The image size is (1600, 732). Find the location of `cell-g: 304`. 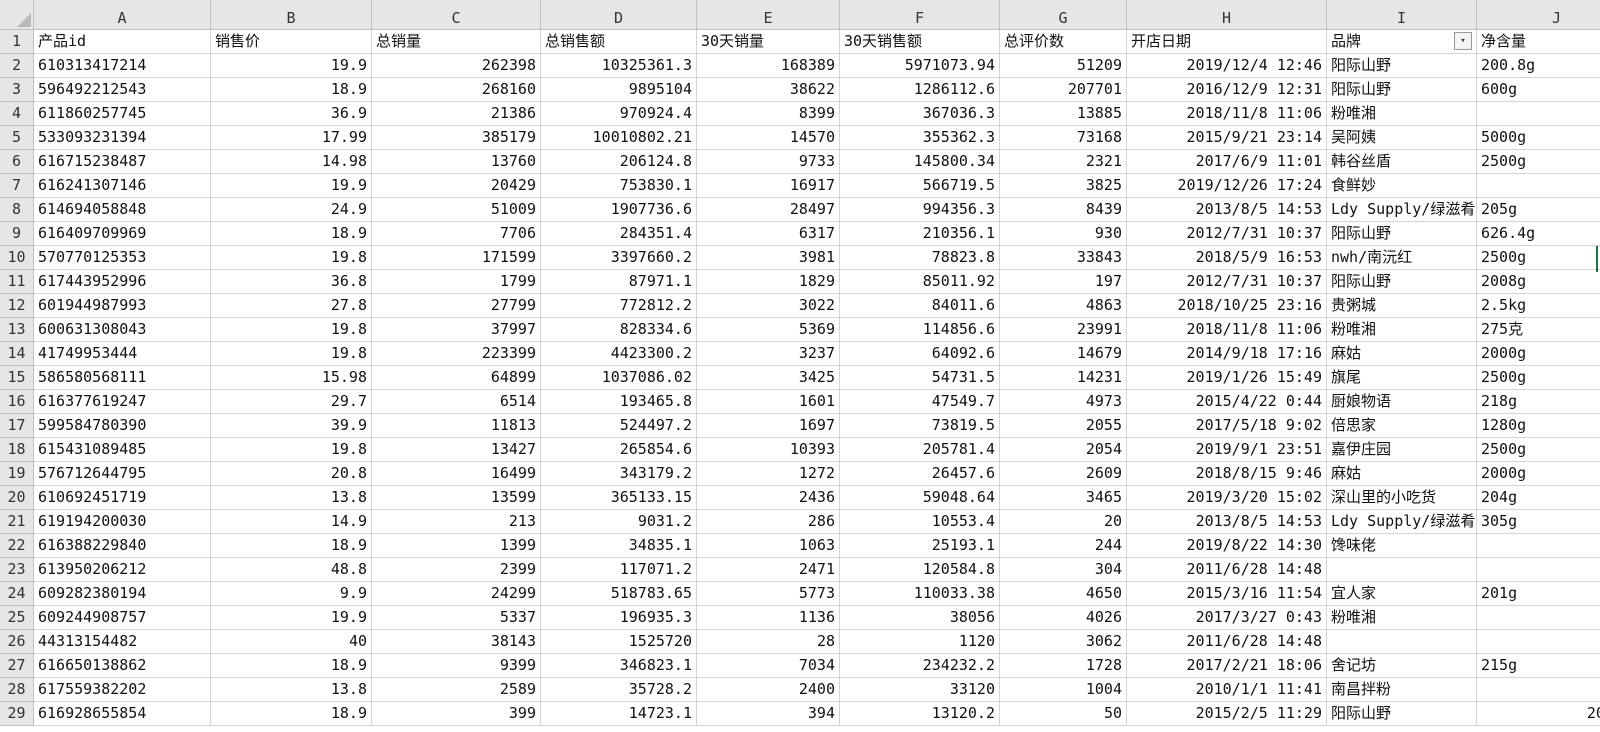

cell-g: 304 is located at coordinates (1063, 570).